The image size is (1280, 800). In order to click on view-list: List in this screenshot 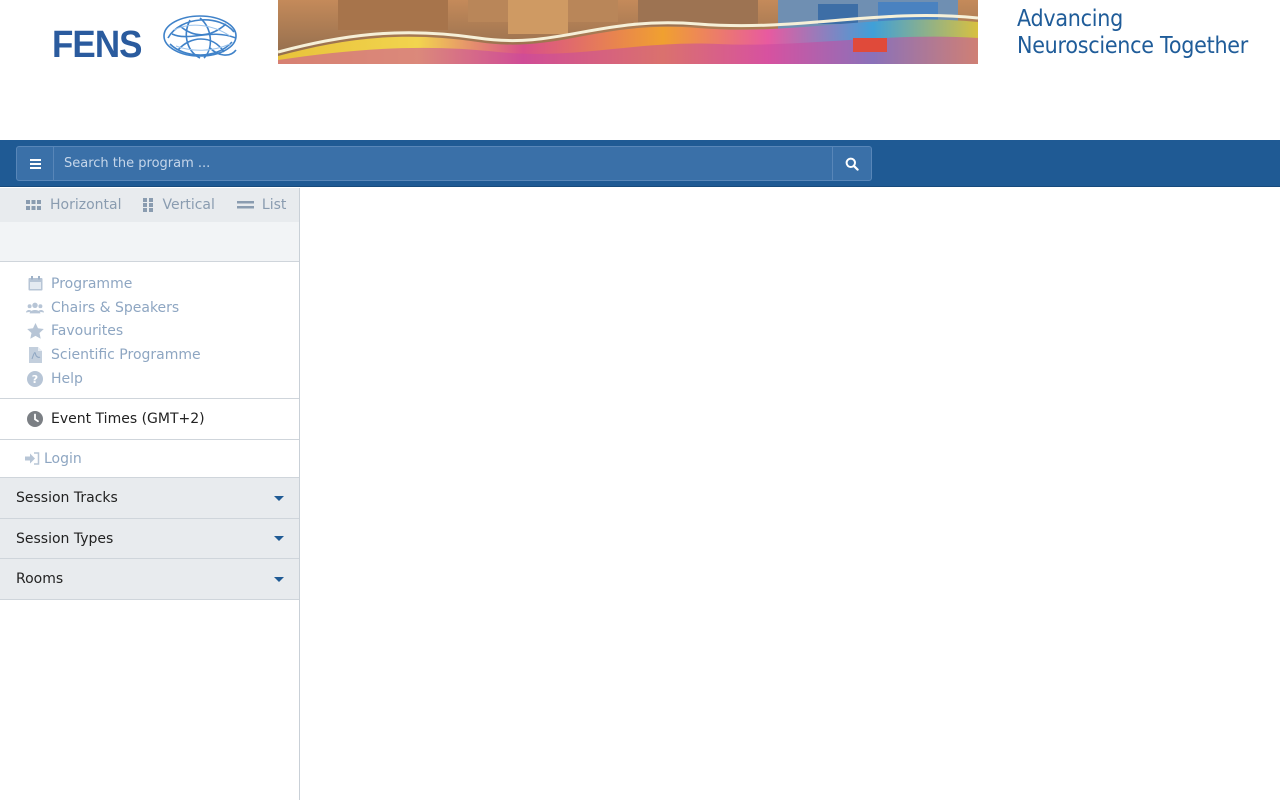, I will do `click(261, 205)`.